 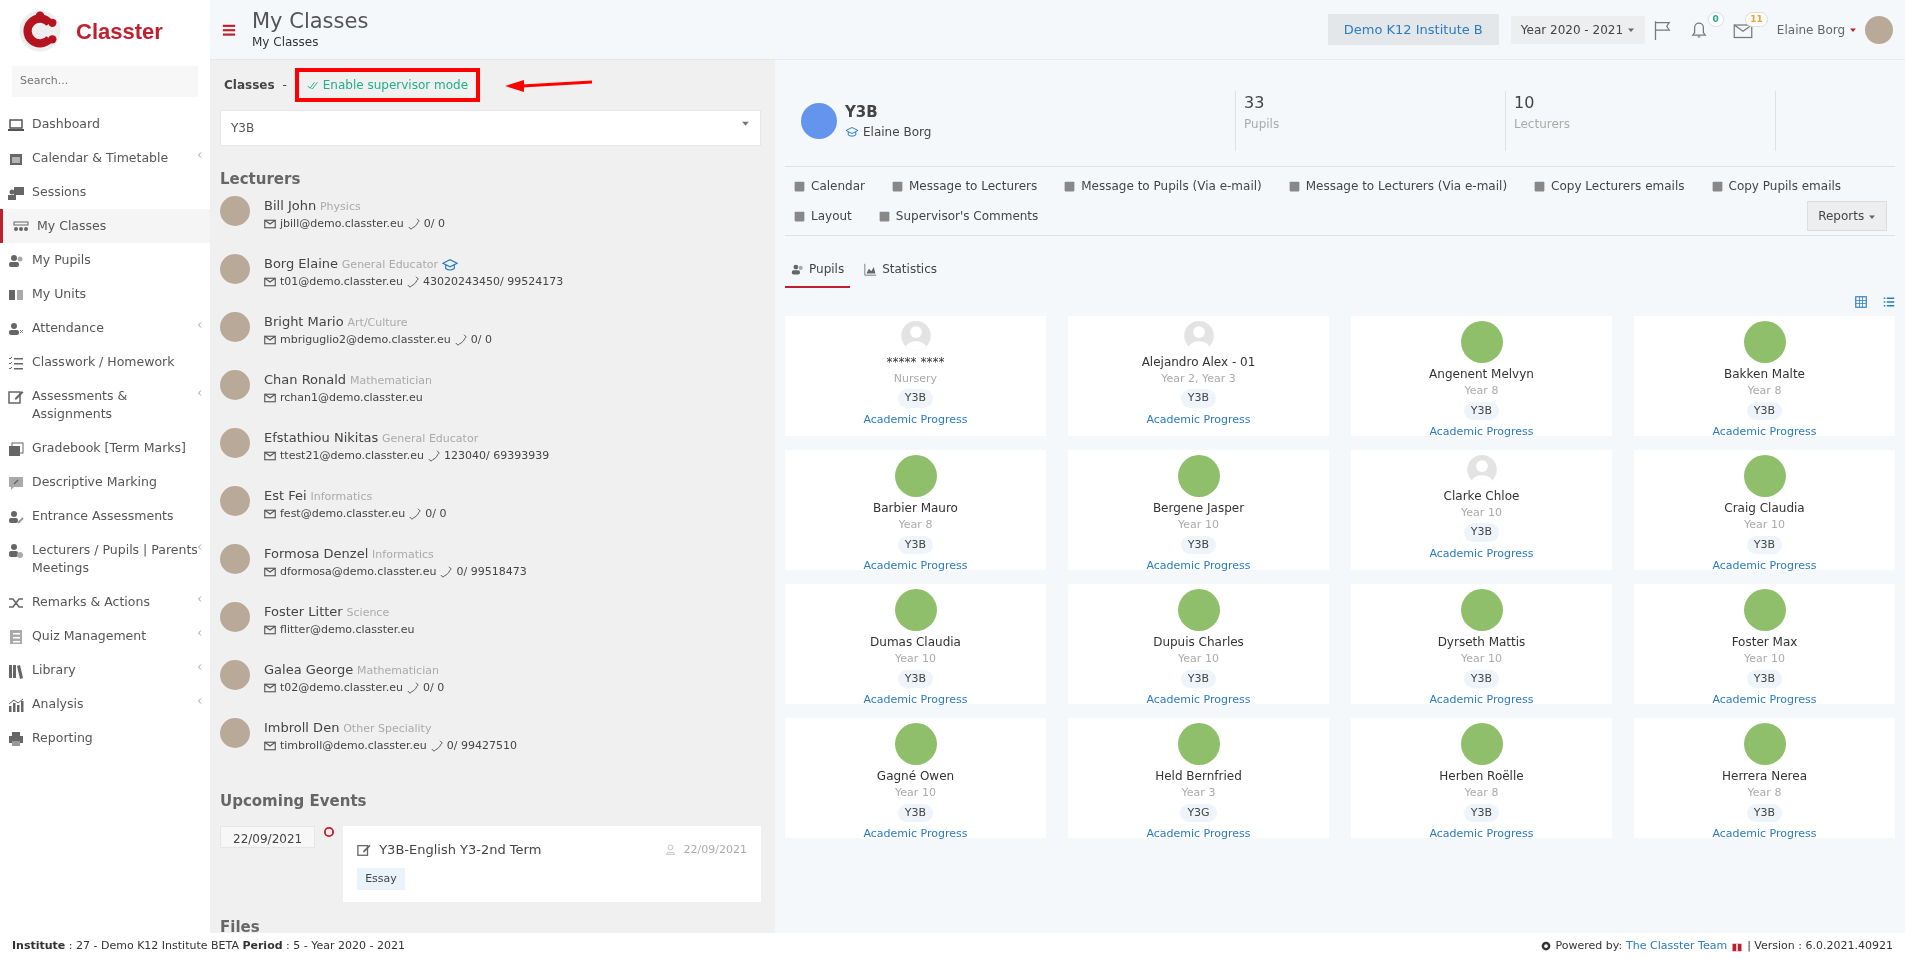 What do you see at coordinates (901, 270) in the screenshot?
I see `tab: Statistics` at bounding box center [901, 270].